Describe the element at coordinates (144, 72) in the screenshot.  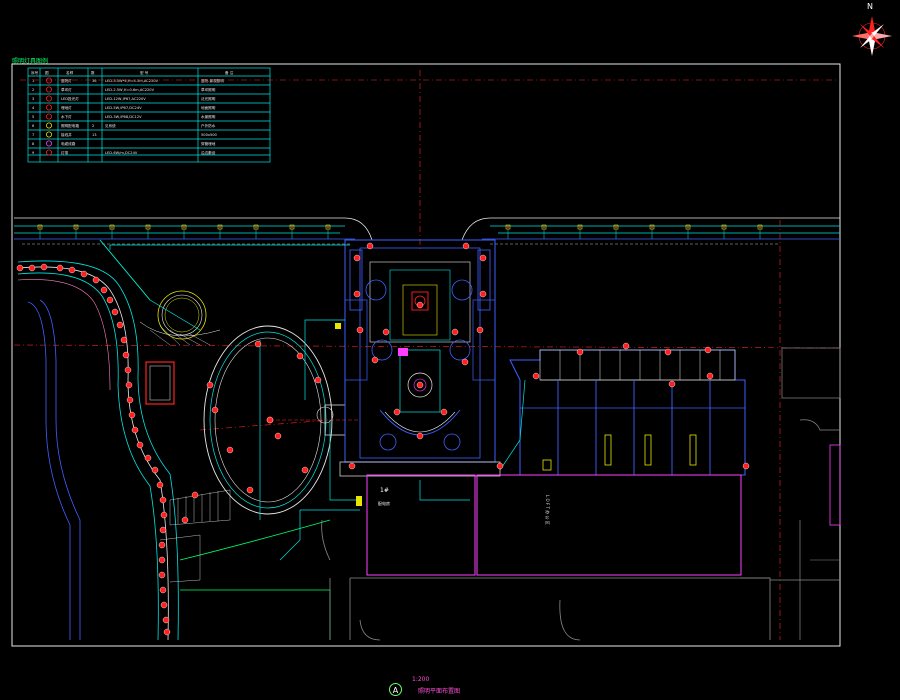
I see `legend-header: 型 号` at that location.